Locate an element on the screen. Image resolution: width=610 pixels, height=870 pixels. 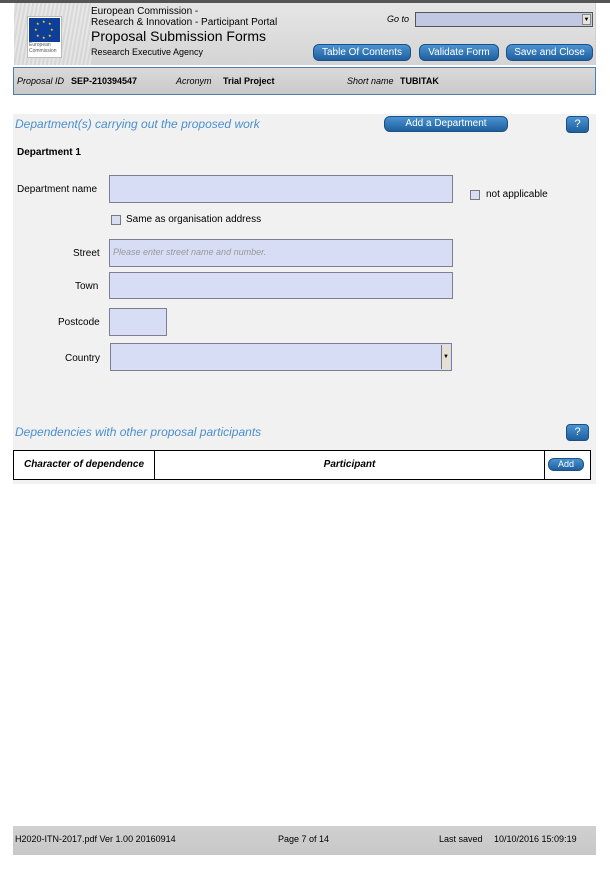
acronym-label: Acronym is located at coordinates (194, 81).